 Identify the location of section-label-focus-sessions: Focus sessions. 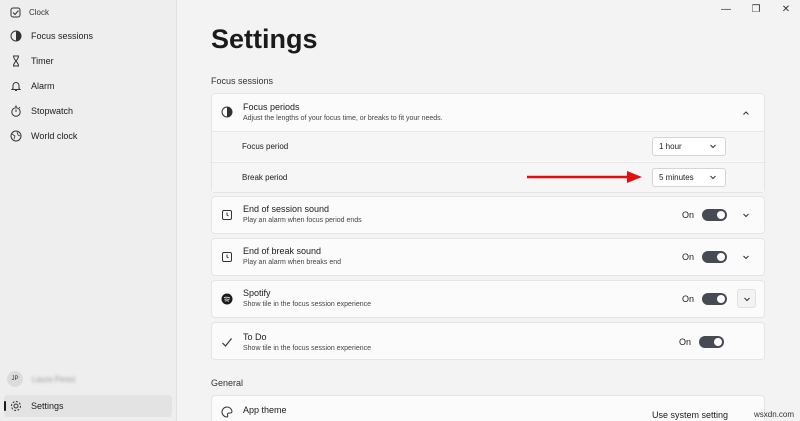
(242, 81).